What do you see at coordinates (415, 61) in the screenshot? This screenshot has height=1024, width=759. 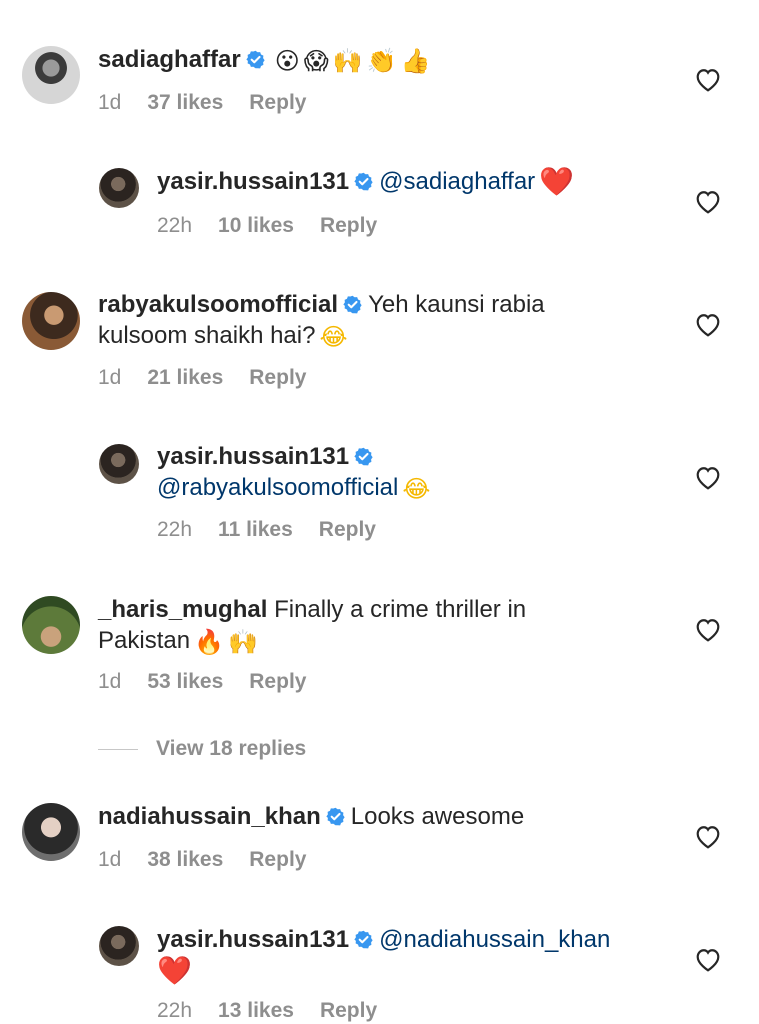 I see `thumbs-up-emoji-icon: 👍` at bounding box center [415, 61].